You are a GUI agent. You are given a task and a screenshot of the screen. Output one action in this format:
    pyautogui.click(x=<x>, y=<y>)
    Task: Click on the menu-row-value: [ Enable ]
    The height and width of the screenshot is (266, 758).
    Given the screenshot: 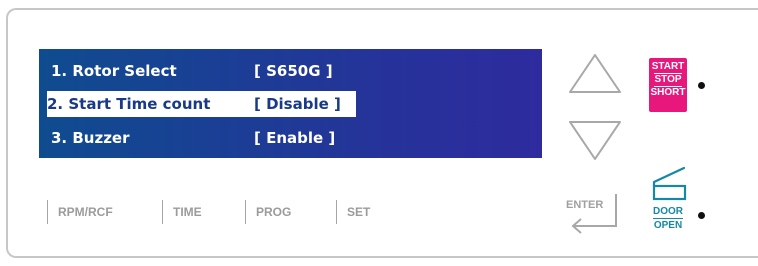 What is the action you would take?
    pyautogui.click(x=295, y=138)
    